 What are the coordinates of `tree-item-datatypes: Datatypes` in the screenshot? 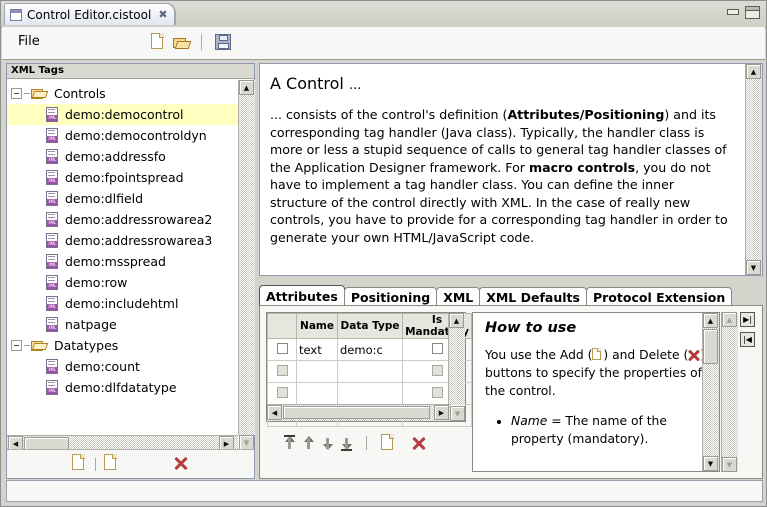 It's located at (122, 345).